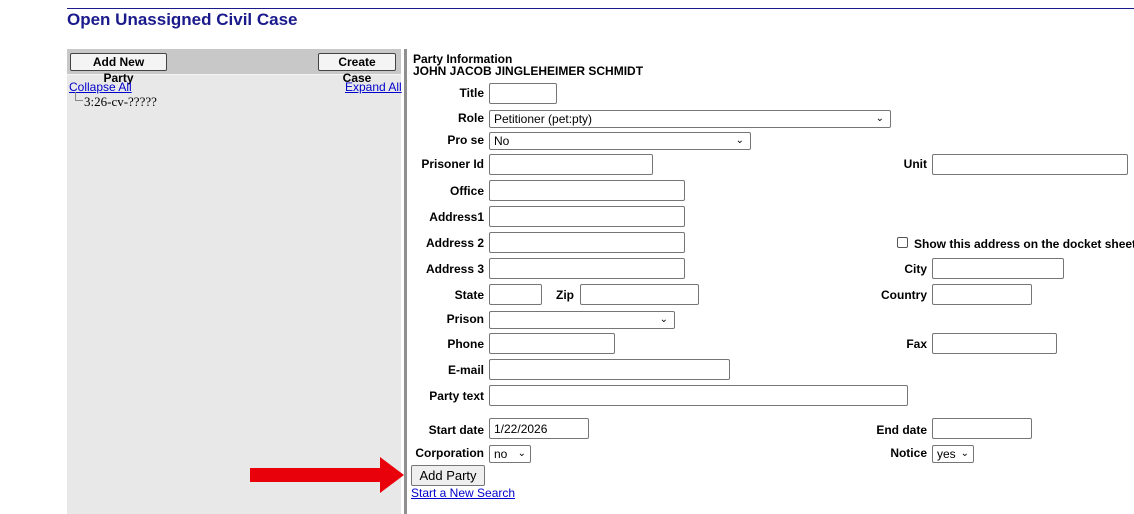  I want to click on pro-se-label: Pro se, so click(465, 140).